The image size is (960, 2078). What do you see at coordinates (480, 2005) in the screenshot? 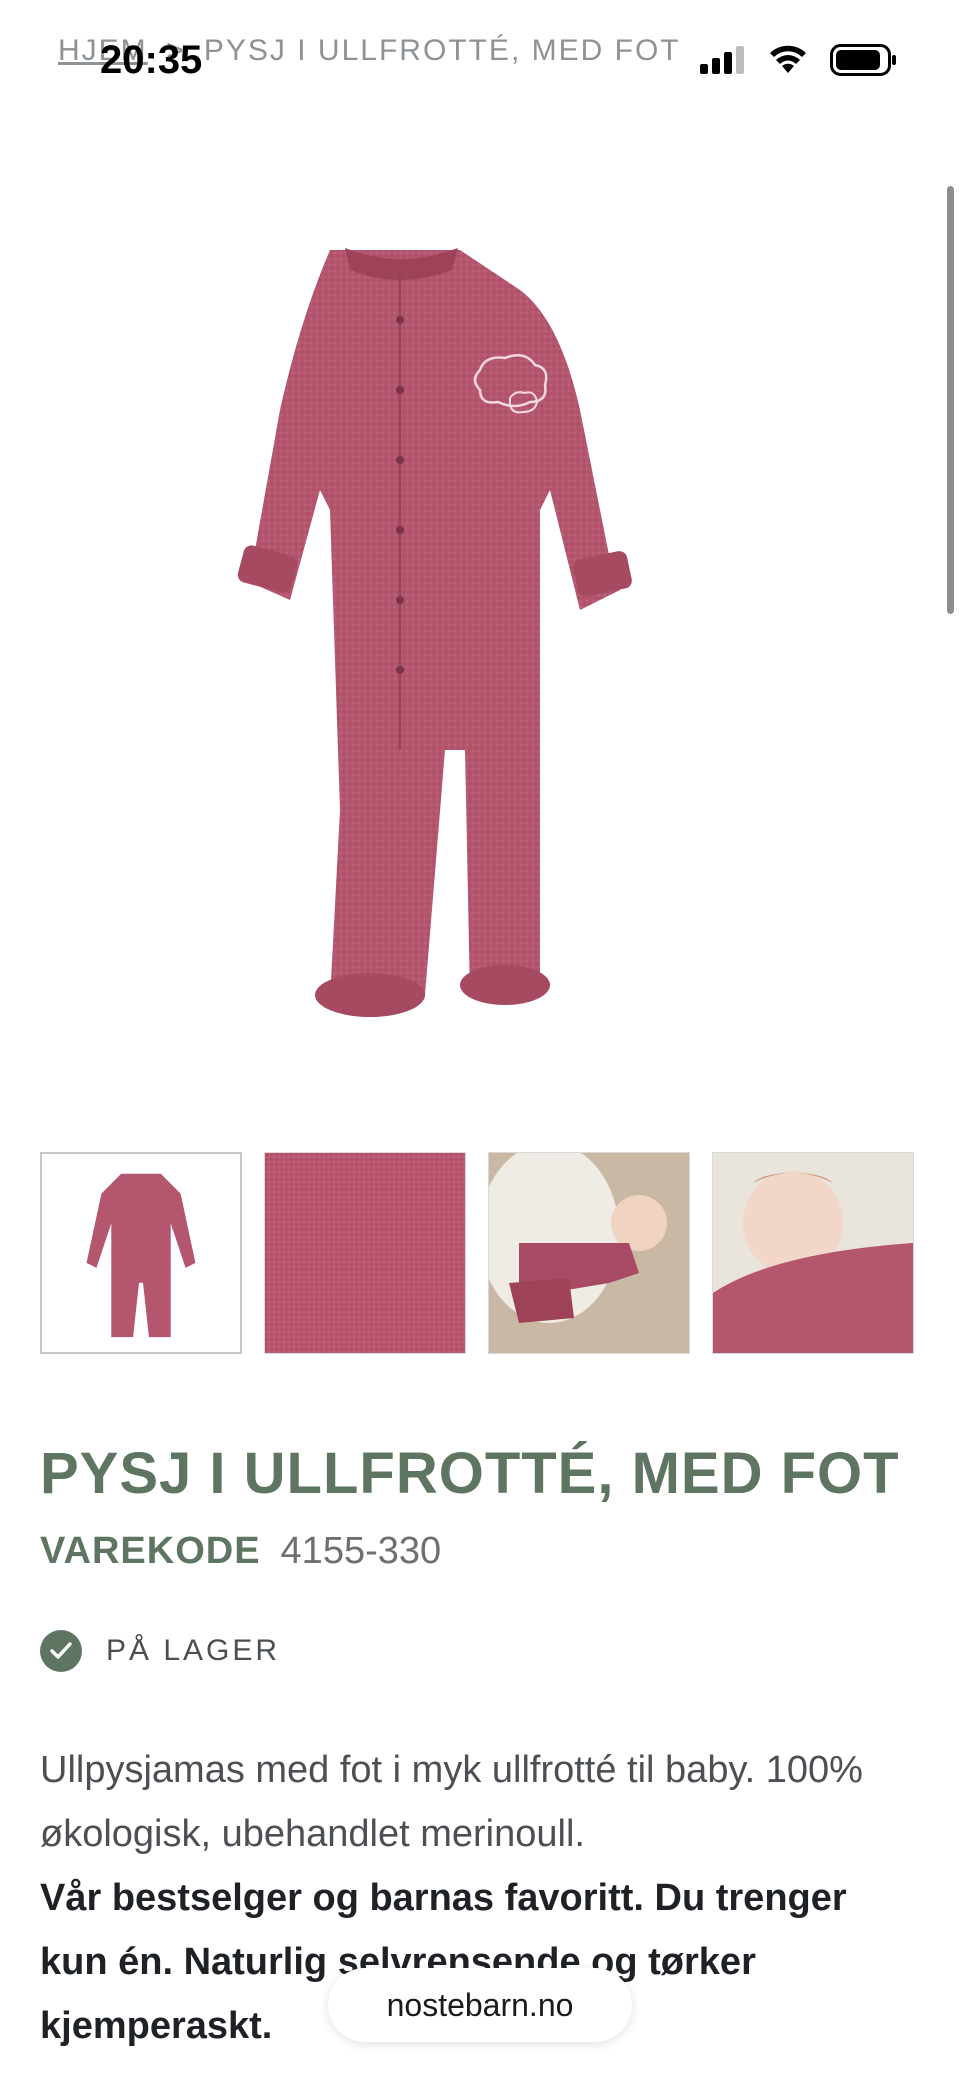
I see `browser-url-bar: nostebarn.no` at bounding box center [480, 2005].